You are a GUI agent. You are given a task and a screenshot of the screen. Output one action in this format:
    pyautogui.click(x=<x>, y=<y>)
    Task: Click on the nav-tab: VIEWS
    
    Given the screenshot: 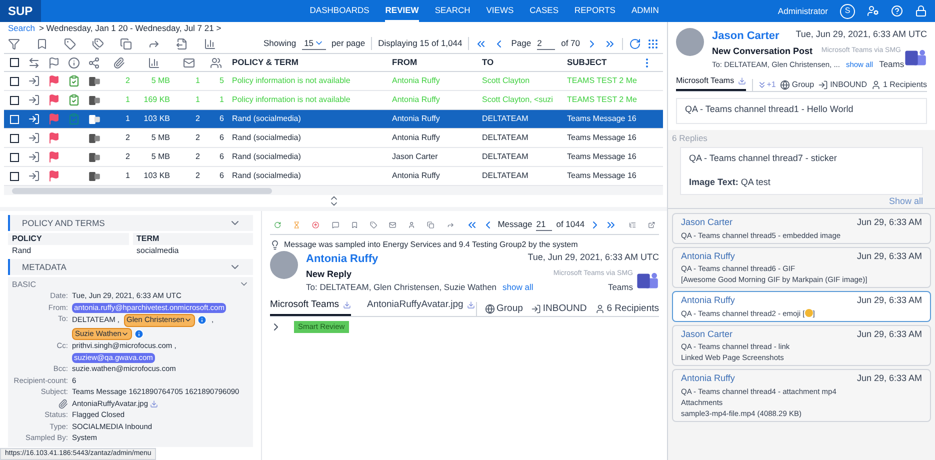 What is the action you would take?
    pyautogui.click(x=500, y=11)
    